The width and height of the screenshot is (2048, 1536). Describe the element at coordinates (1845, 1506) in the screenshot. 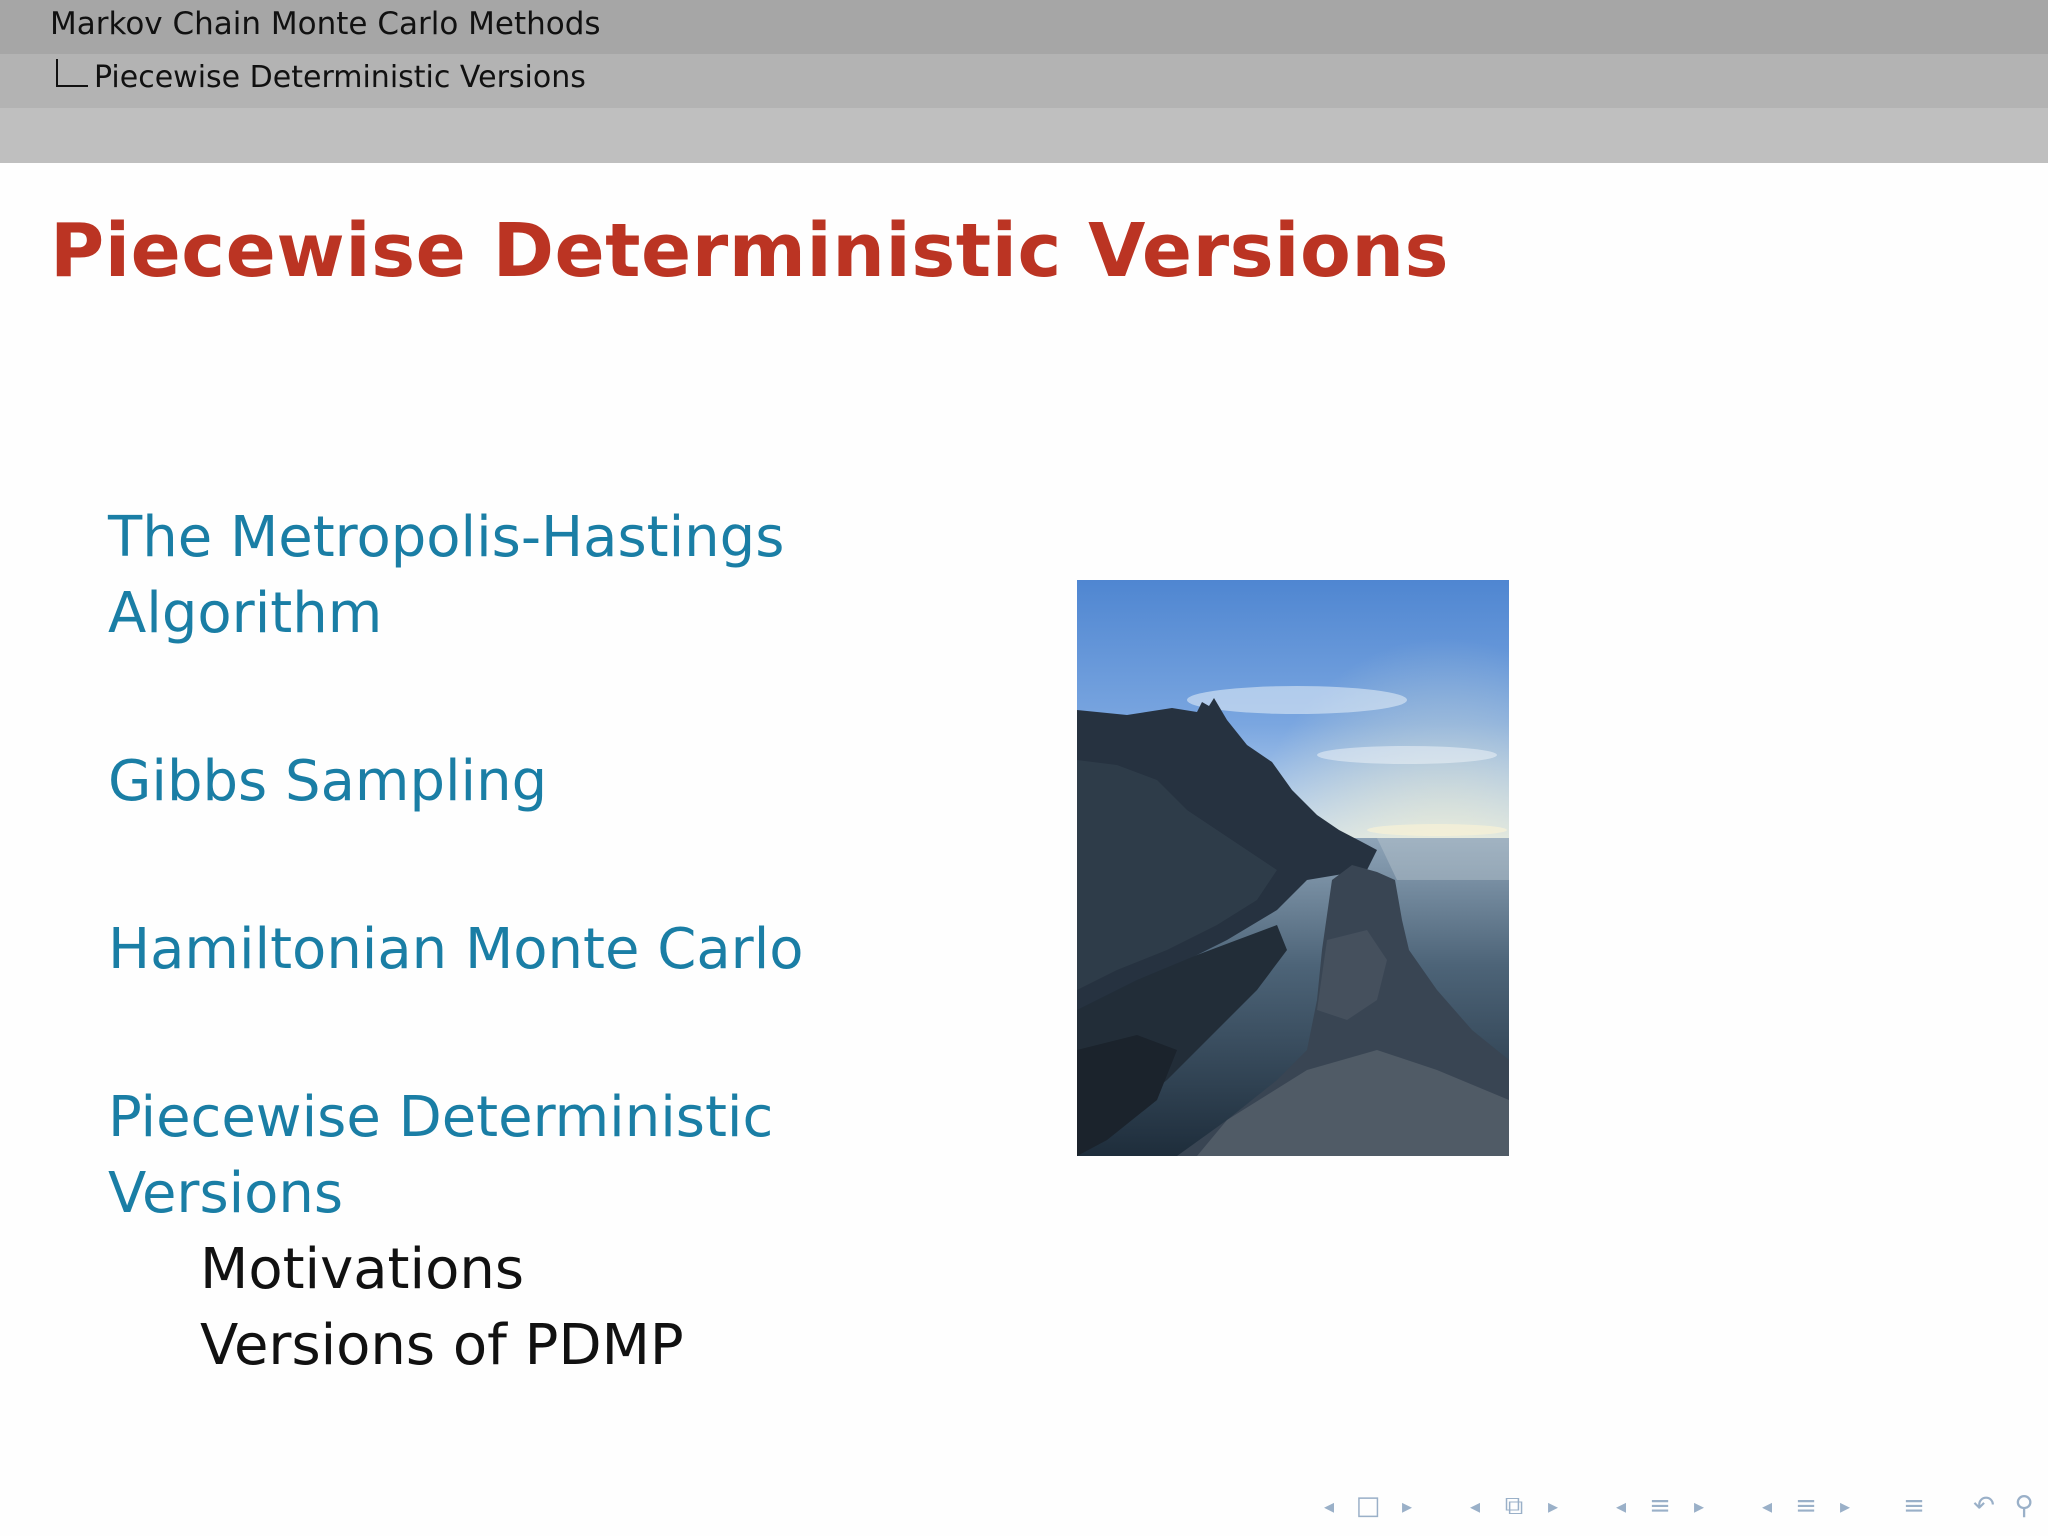

I see `nav-next-section-icon: ▸` at that location.